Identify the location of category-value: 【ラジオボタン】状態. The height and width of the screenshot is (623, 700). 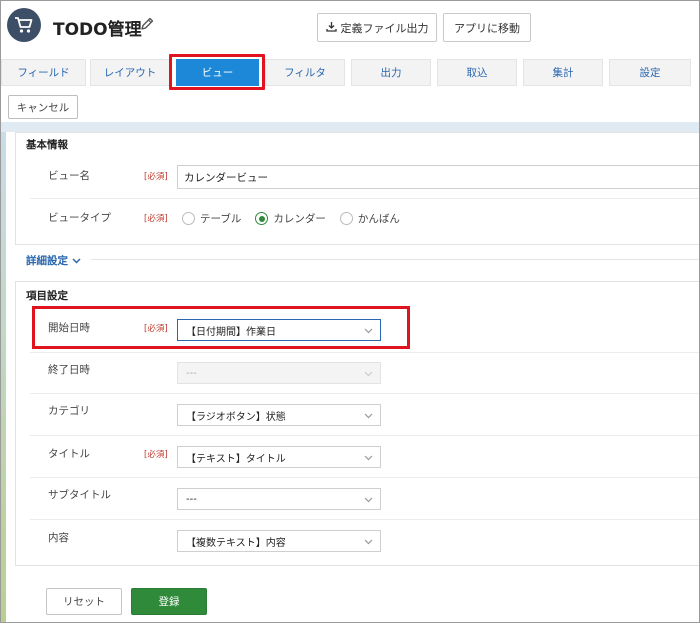
(236, 417).